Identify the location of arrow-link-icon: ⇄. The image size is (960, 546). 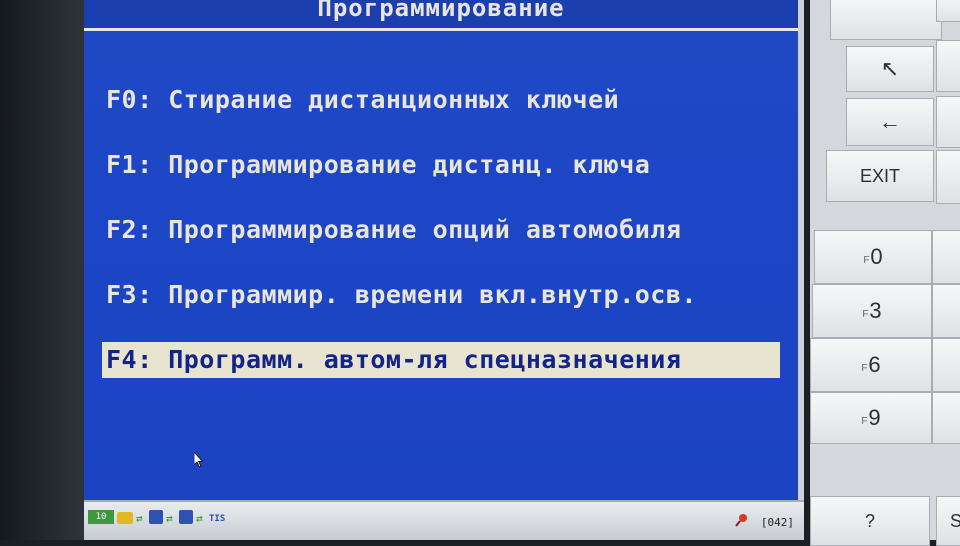
(199, 518).